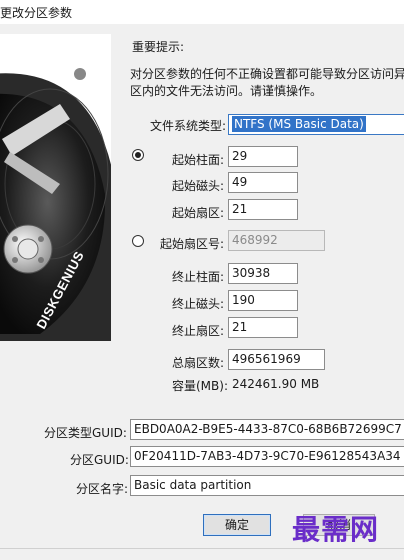 This screenshot has width=404, height=560. Describe the element at coordinates (192, 244) in the screenshot. I see `lba-start-label: 起始扇区号:` at that location.